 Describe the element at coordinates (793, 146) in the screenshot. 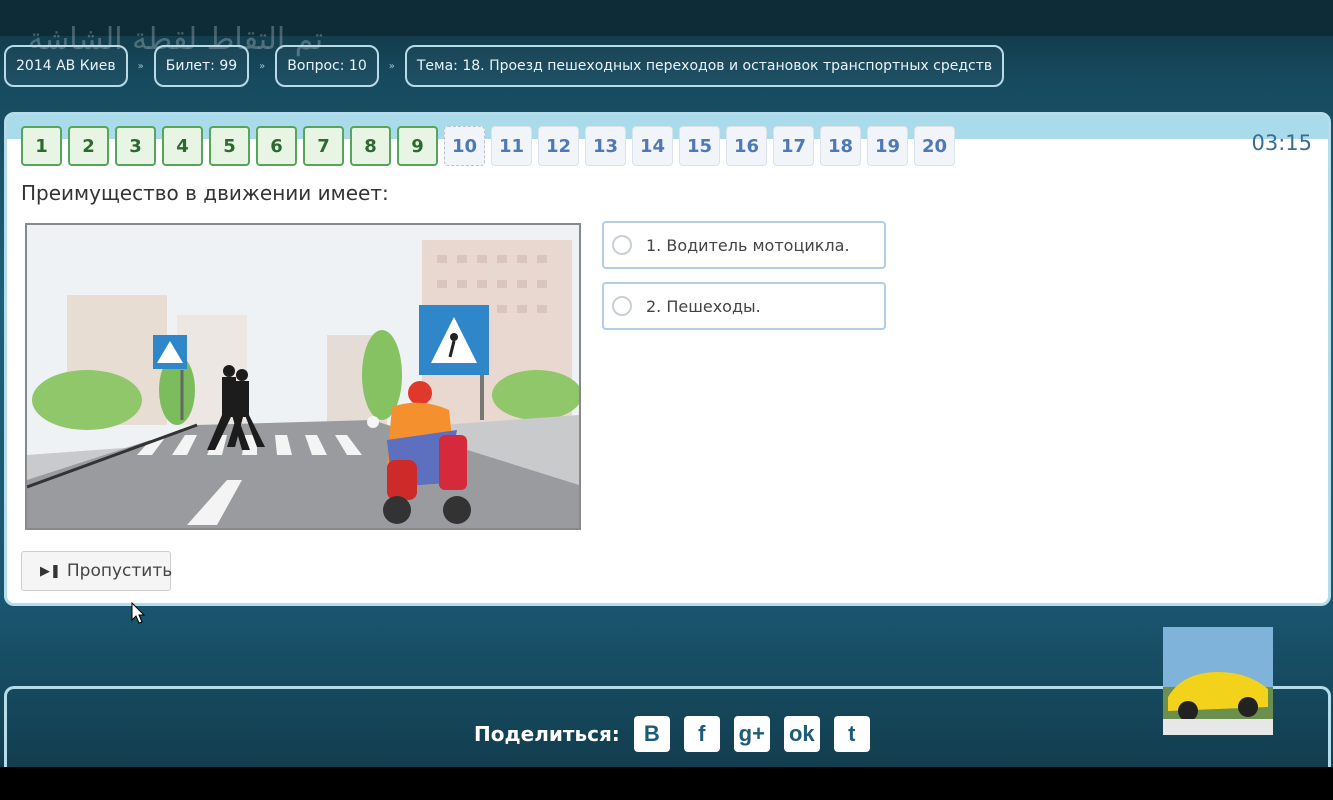

I see `question-nav-17: 17` at that location.